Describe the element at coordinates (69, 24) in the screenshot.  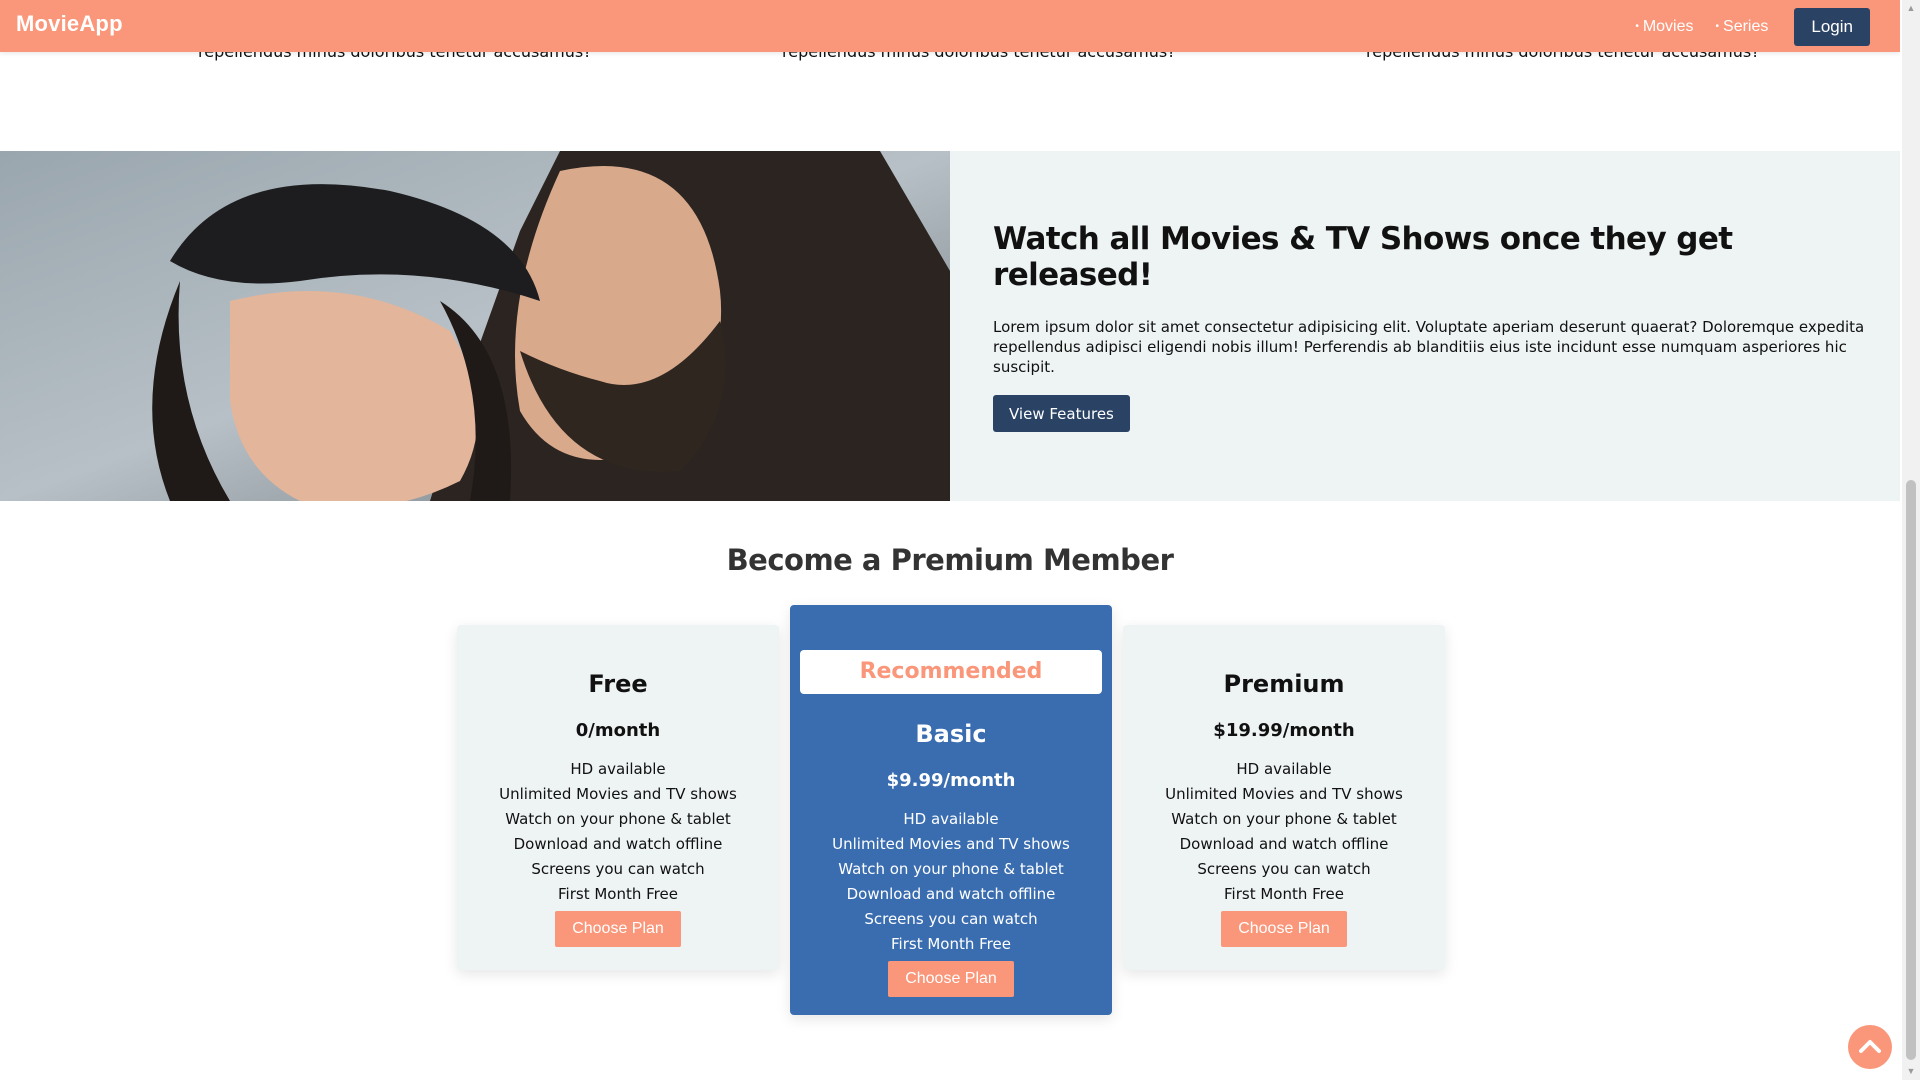
I see `brand-logo: MovieApp` at that location.